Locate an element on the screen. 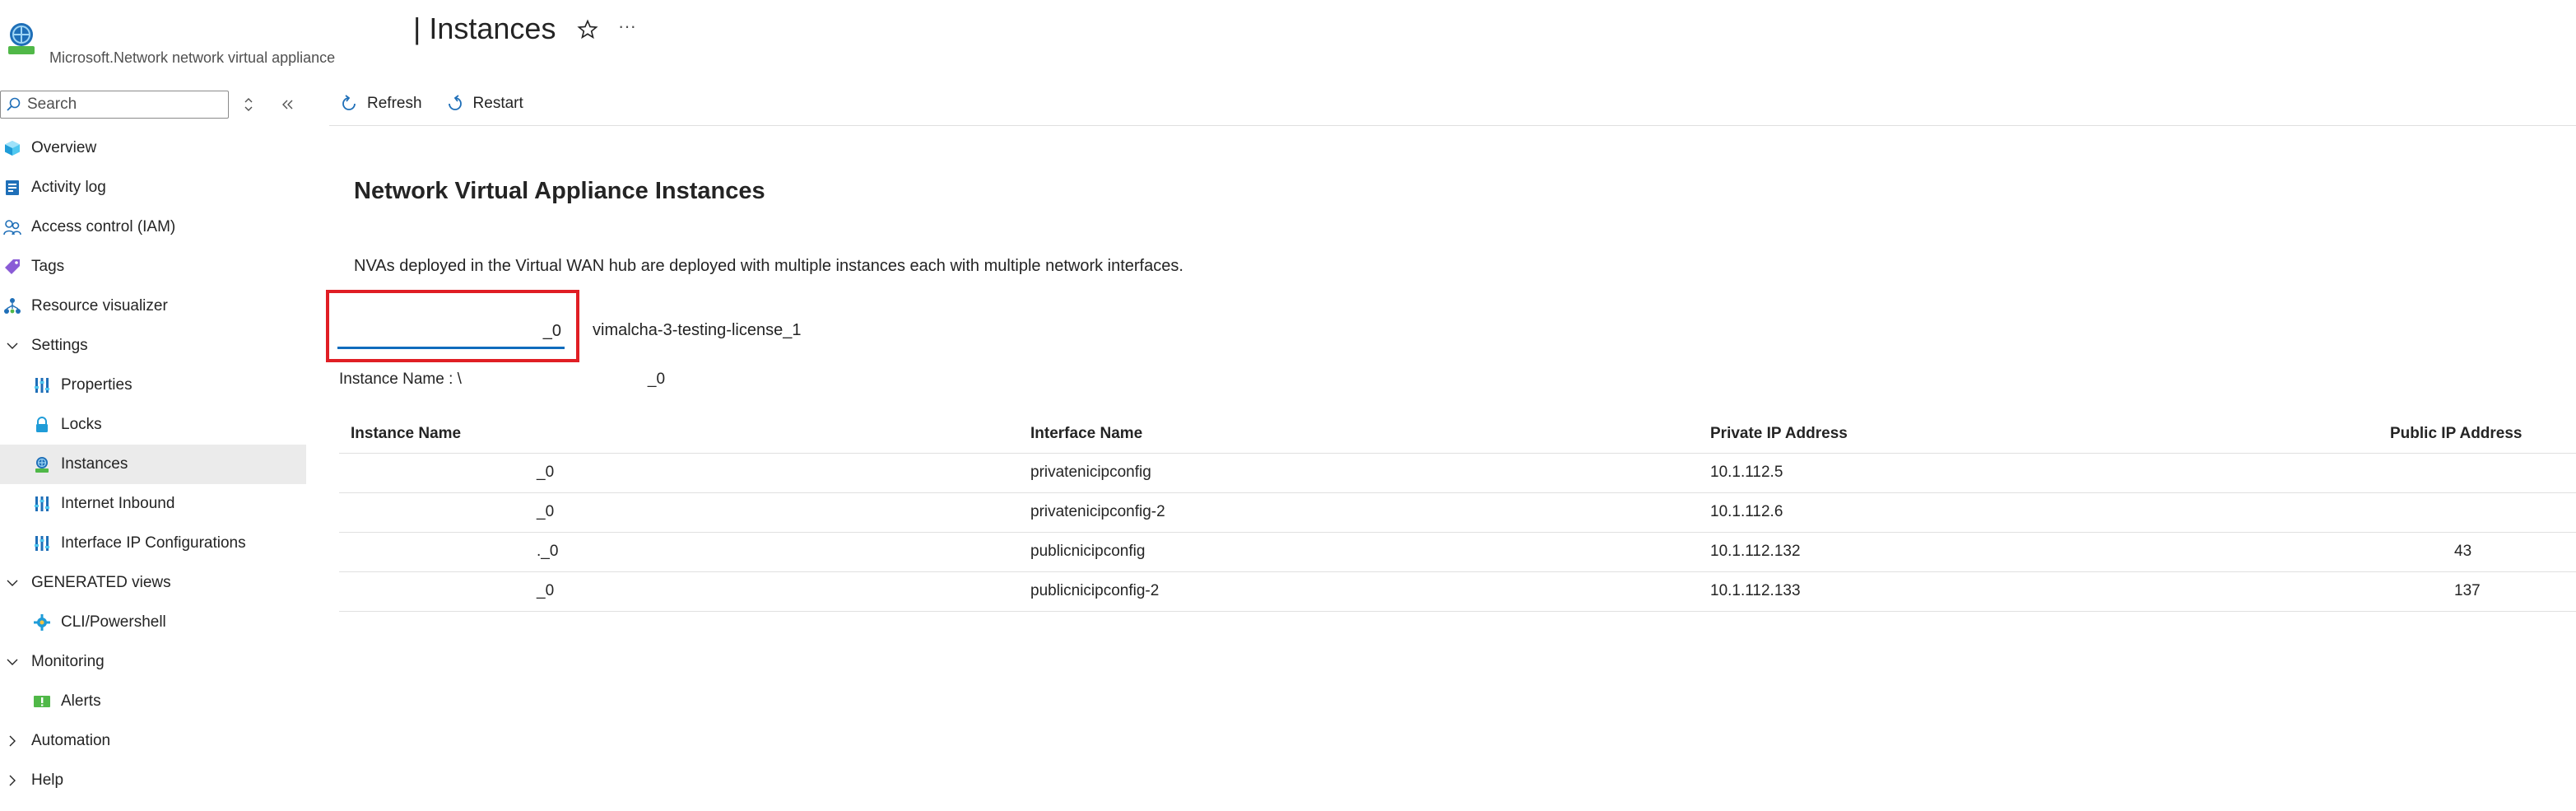  sidebar-item-label: Monitoring is located at coordinates (68, 661).